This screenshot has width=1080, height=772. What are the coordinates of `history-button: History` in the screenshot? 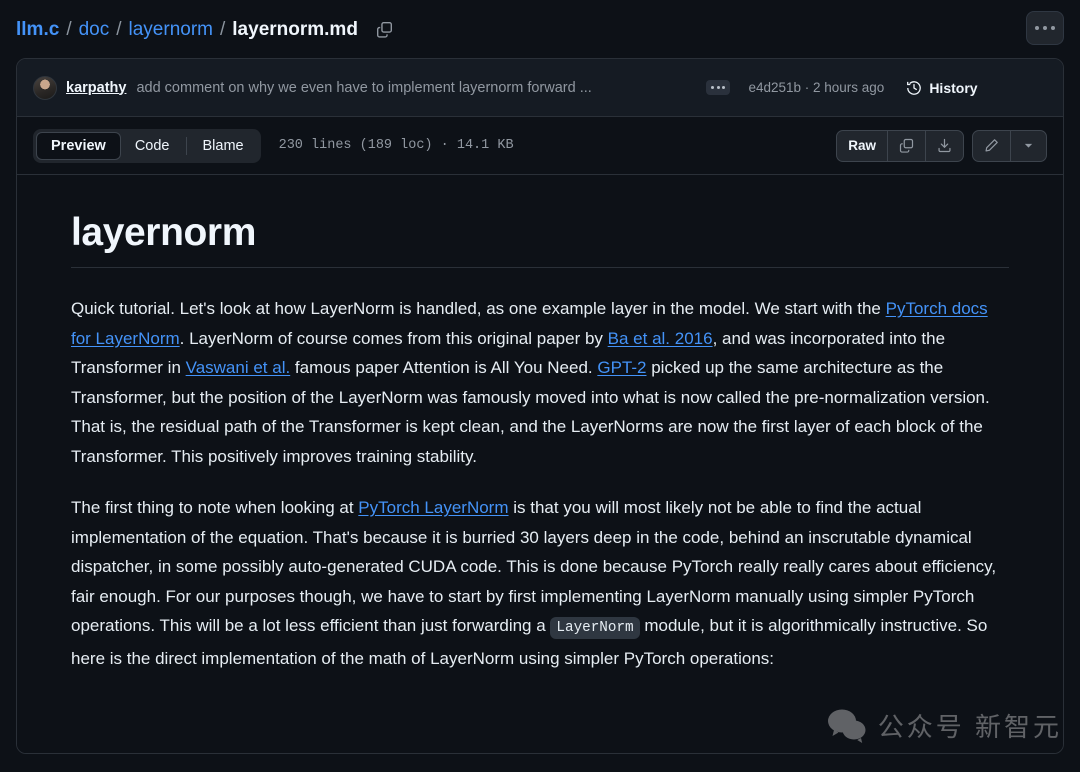 It's located at (942, 87).